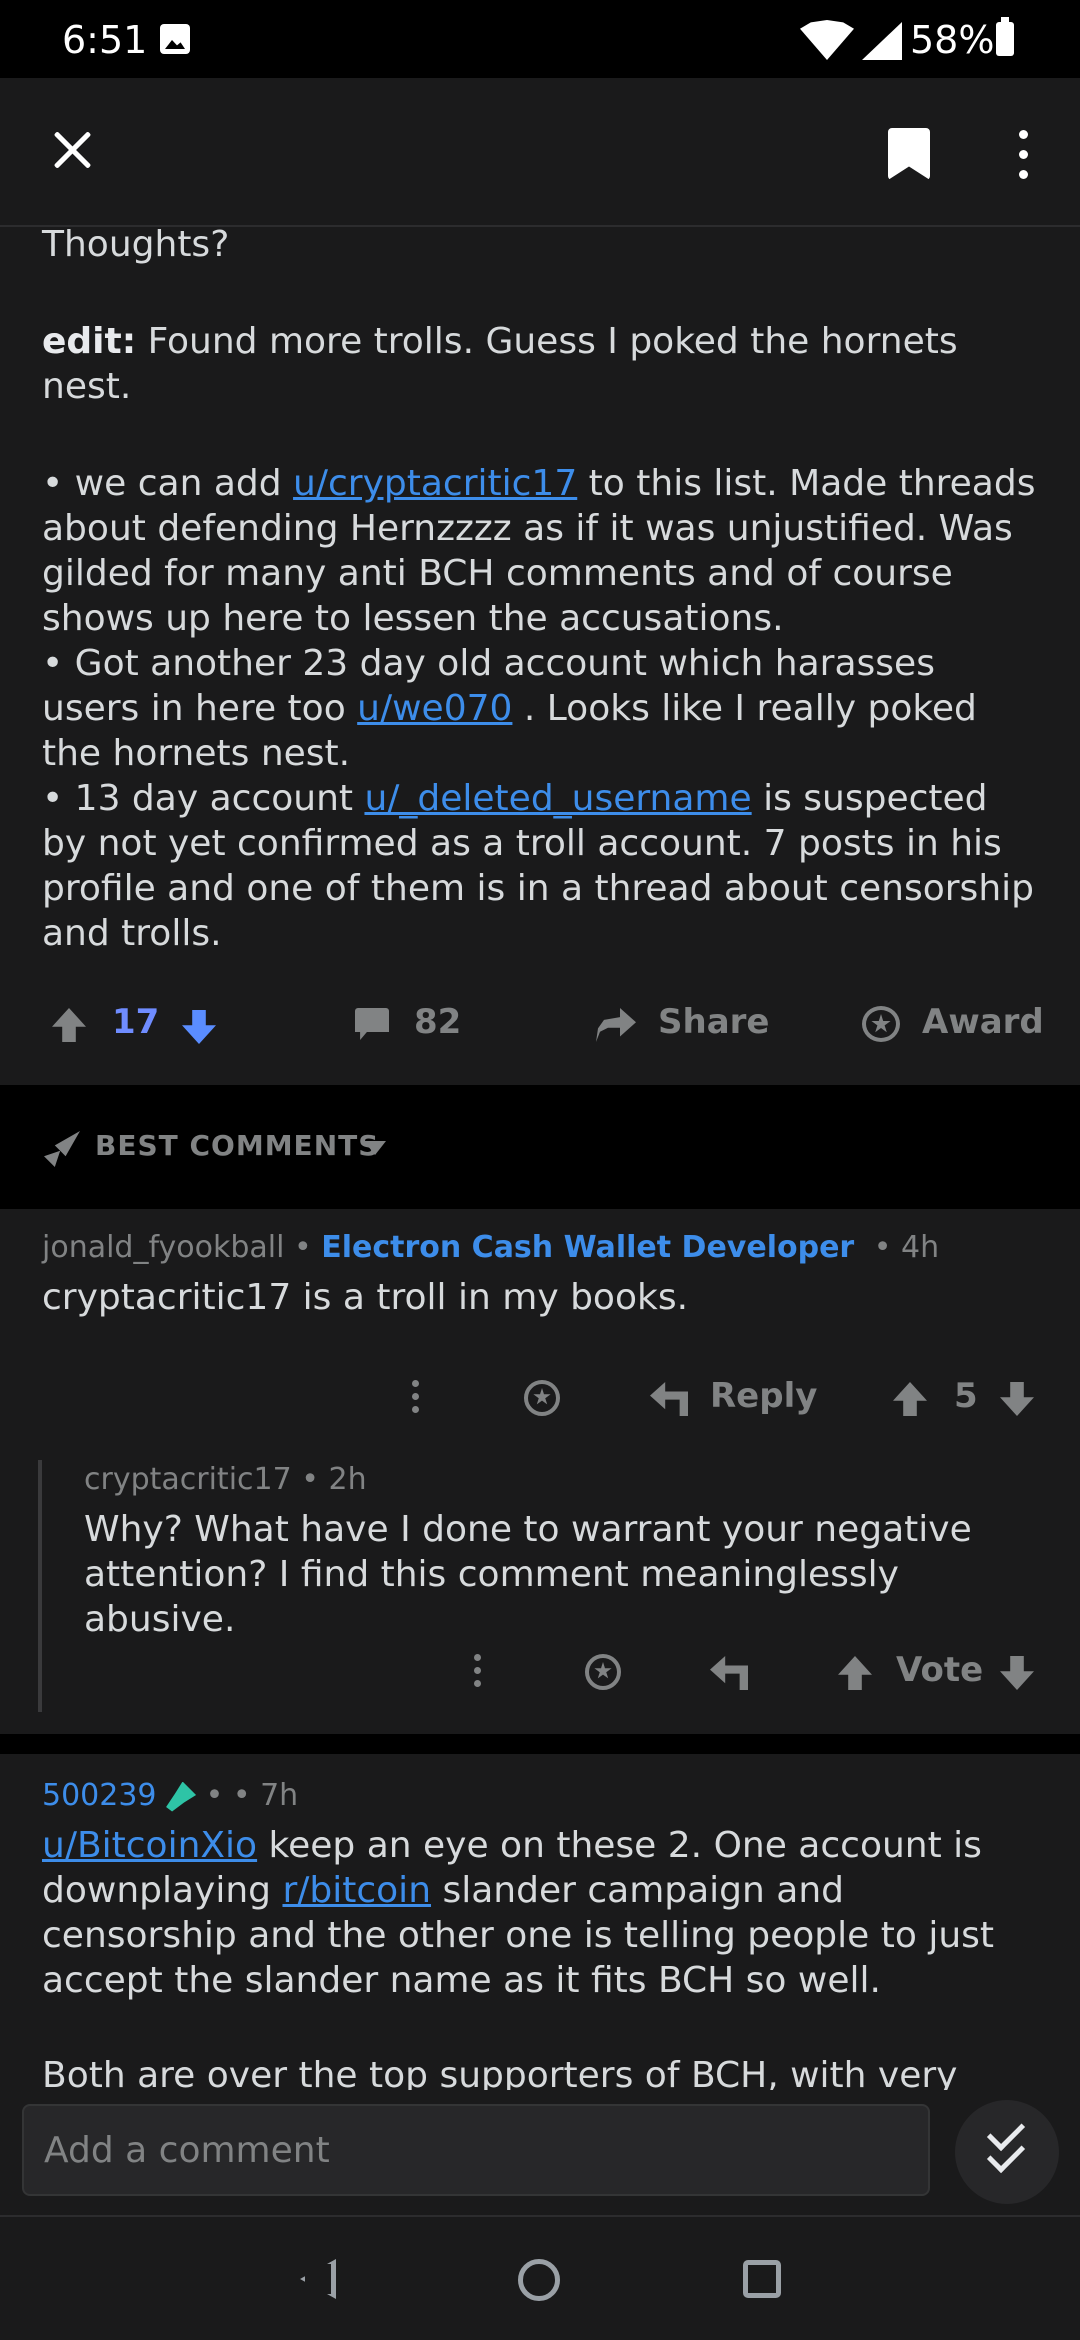 The image size is (1080, 2340). Describe the element at coordinates (437, 1022) in the screenshot. I see `comment-count: 82` at that location.